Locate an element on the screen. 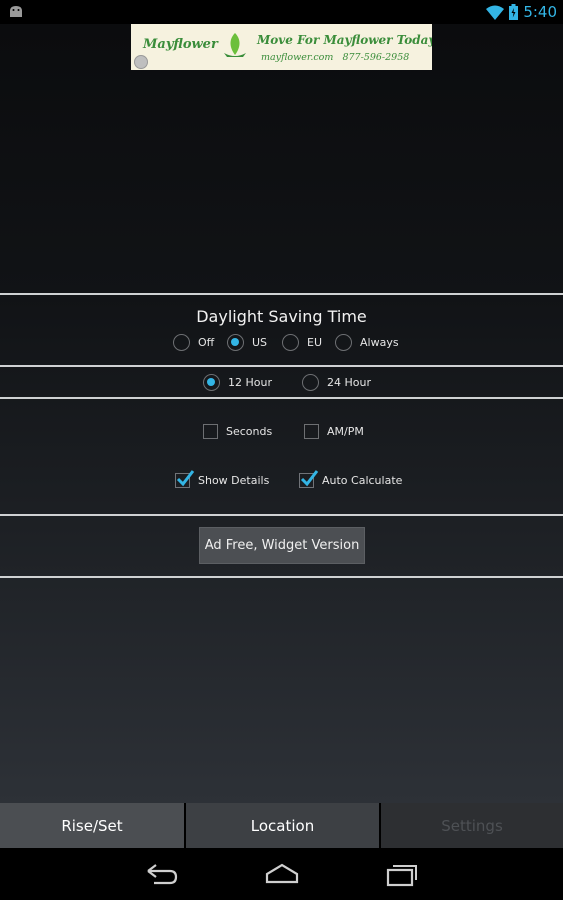  ad-subline: mayflower.com 877-596-2958 is located at coordinates (335, 57).